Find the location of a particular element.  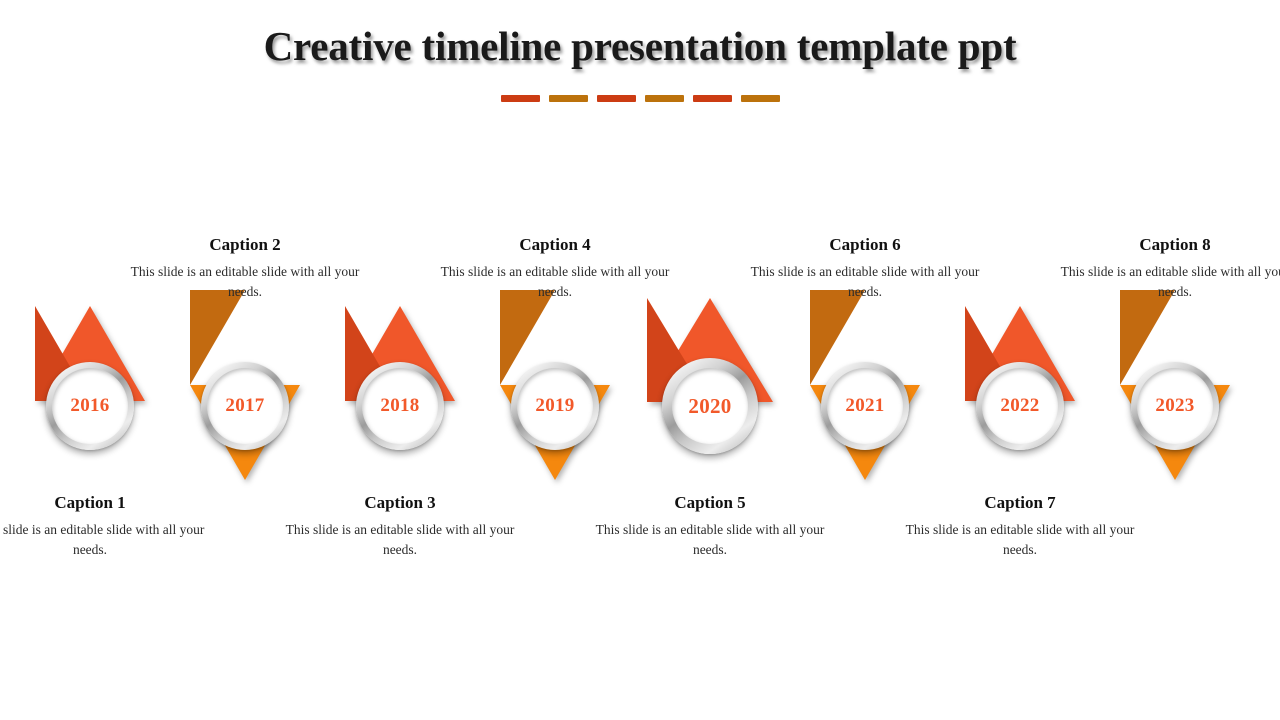

year-label: 2017 is located at coordinates (245, 406).